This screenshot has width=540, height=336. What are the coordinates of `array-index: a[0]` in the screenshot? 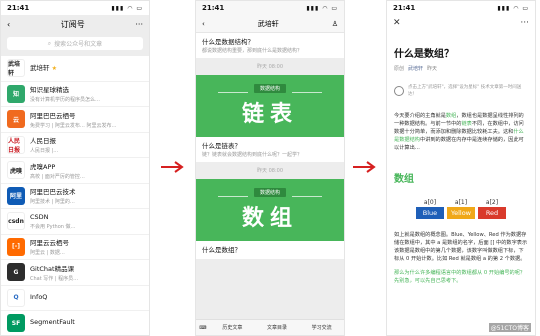 It's located at (430, 202).